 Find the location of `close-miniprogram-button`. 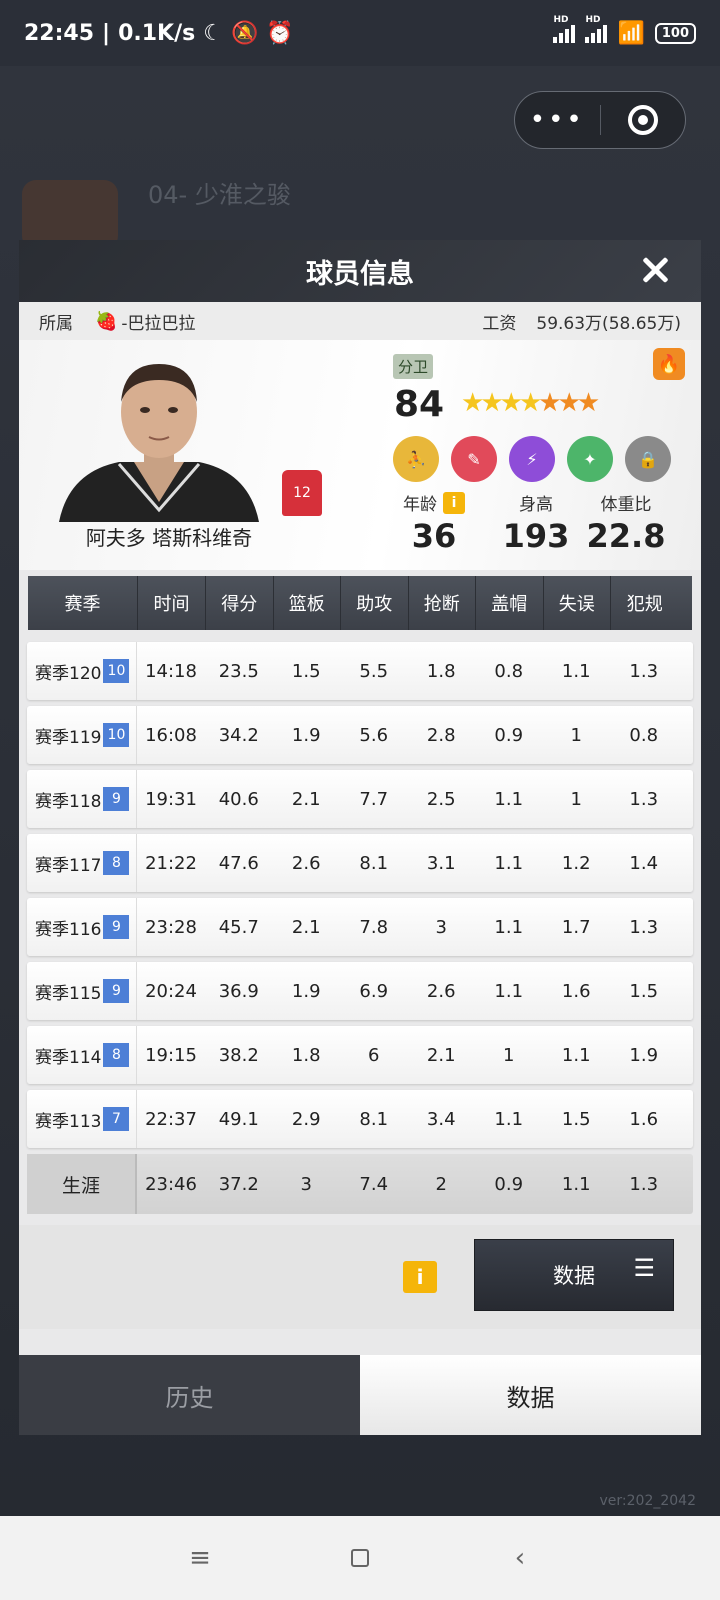

close-miniprogram-button is located at coordinates (643, 120).